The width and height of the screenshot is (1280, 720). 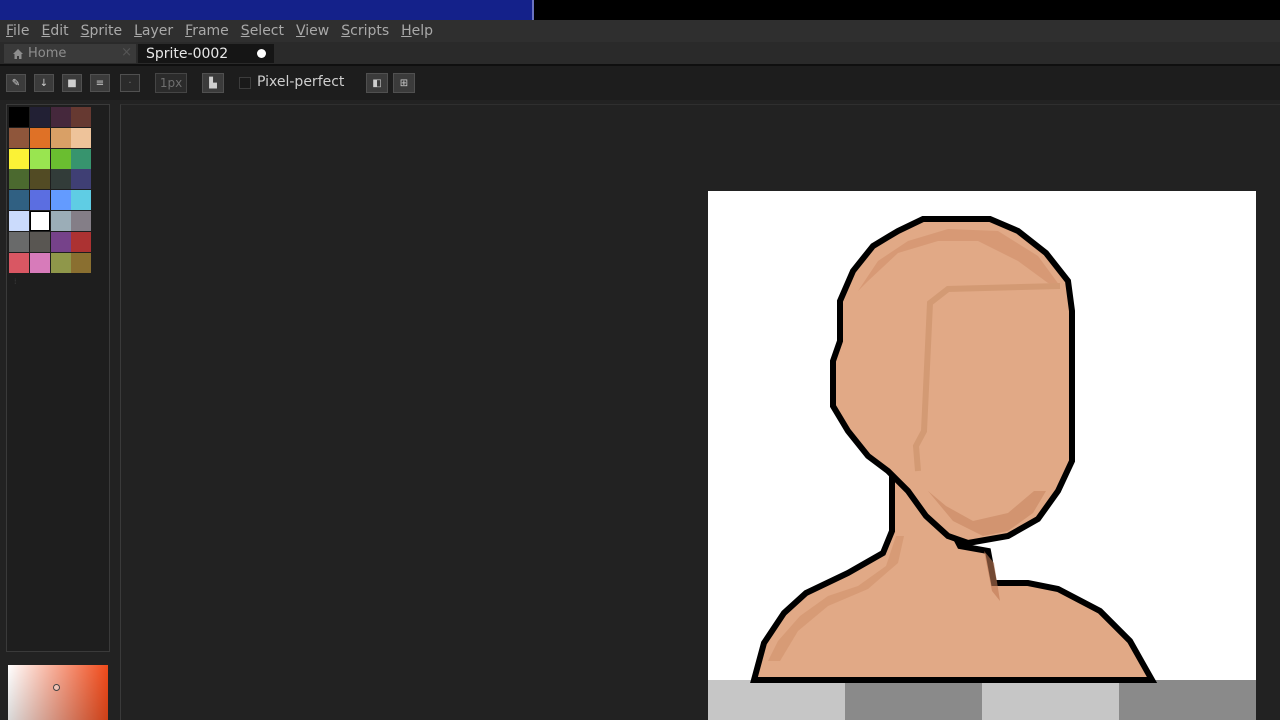 What do you see at coordinates (417, 31) in the screenshot?
I see `menu-help: Help` at bounding box center [417, 31].